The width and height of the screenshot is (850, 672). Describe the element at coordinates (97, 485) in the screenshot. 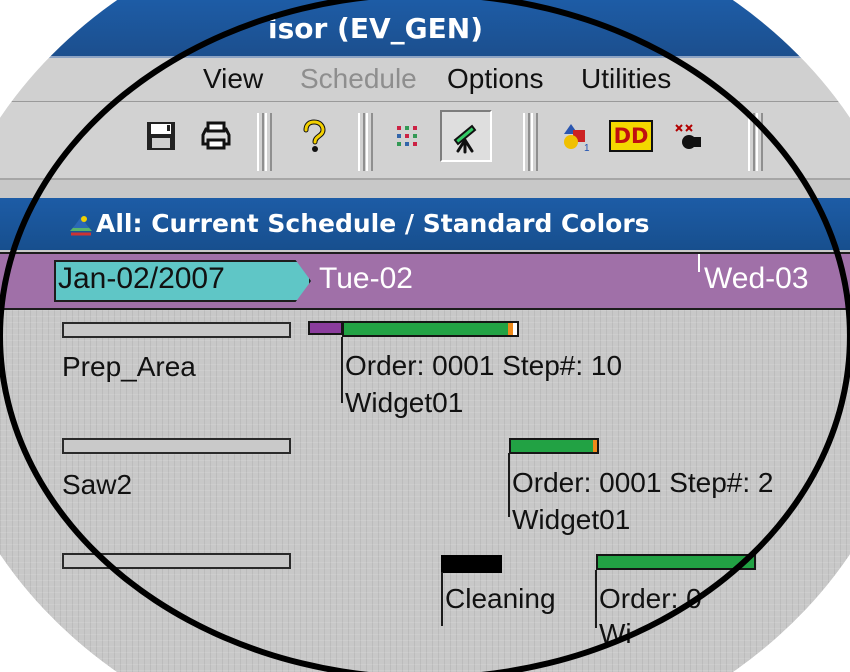

I see `resource-name: Saw2` at that location.